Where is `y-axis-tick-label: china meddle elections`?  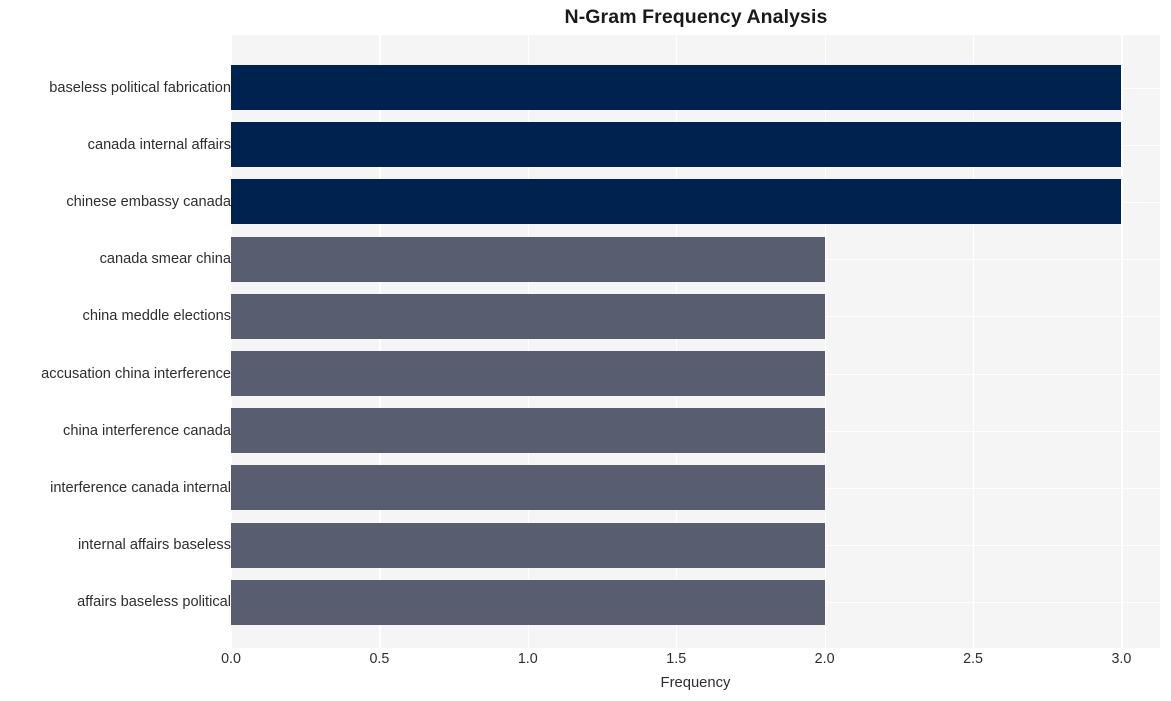 y-axis-tick-label: china meddle elections is located at coordinates (156, 316).